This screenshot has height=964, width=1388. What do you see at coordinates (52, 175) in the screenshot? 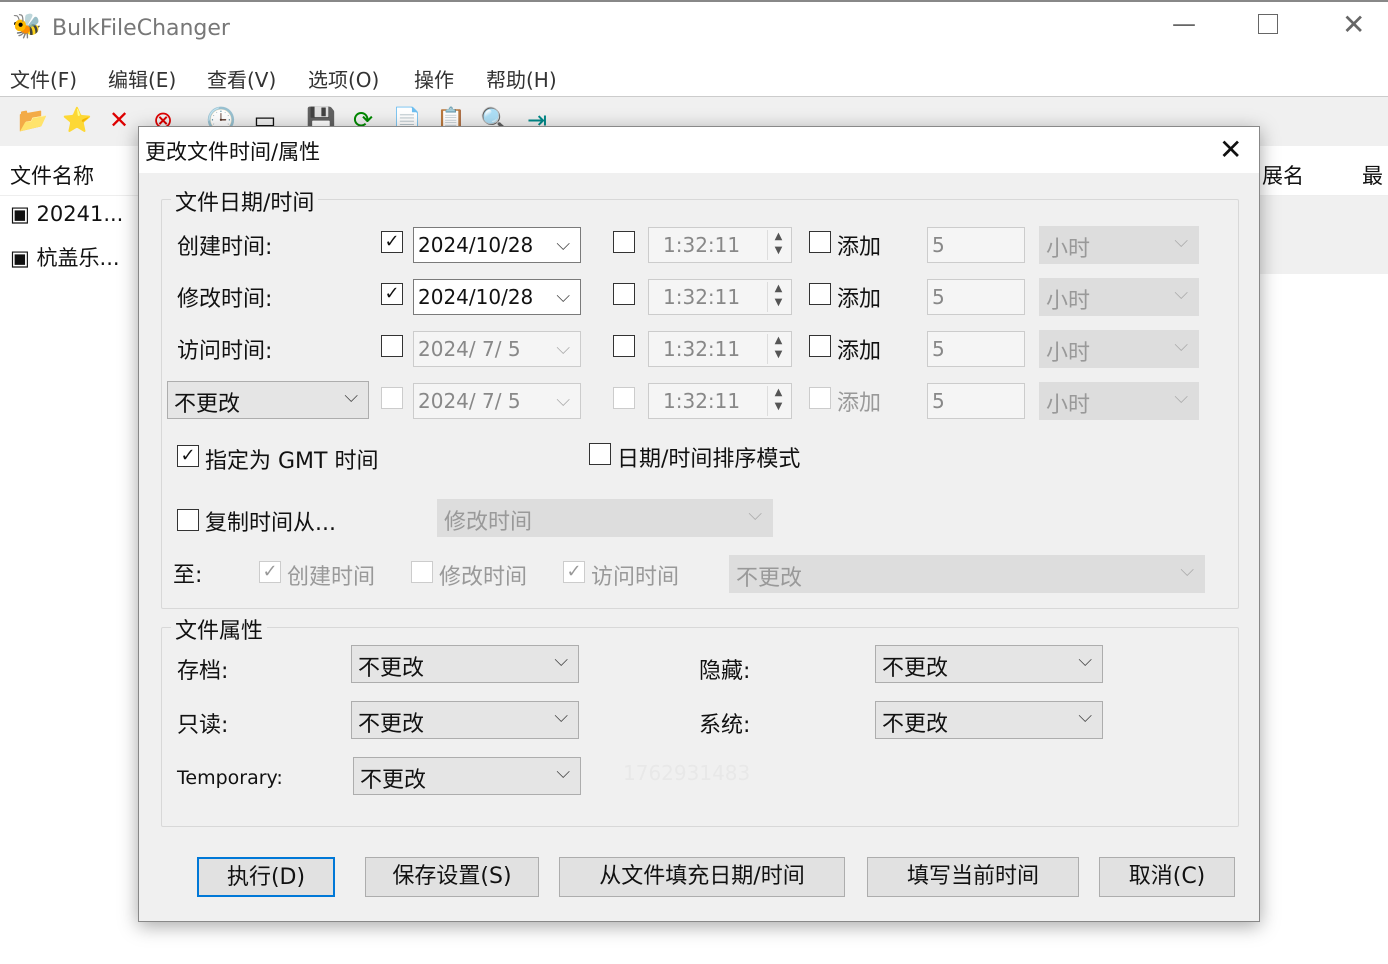
I see `col-filename: 文件名称` at bounding box center [52, 175].